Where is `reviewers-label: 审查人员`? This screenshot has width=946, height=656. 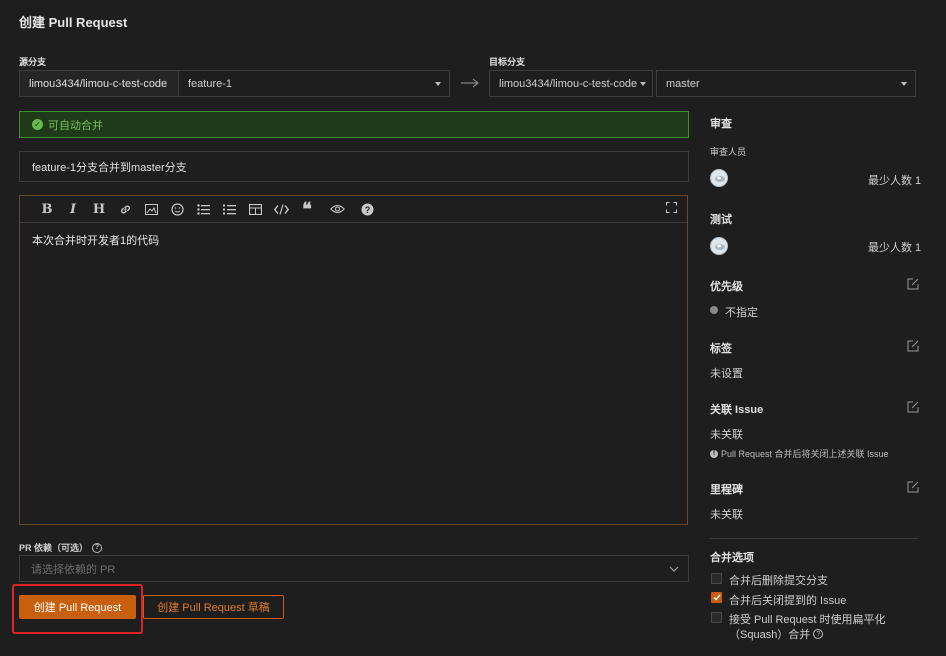 reviewers-label: 审查人员 is located at coordinates (728, 152).